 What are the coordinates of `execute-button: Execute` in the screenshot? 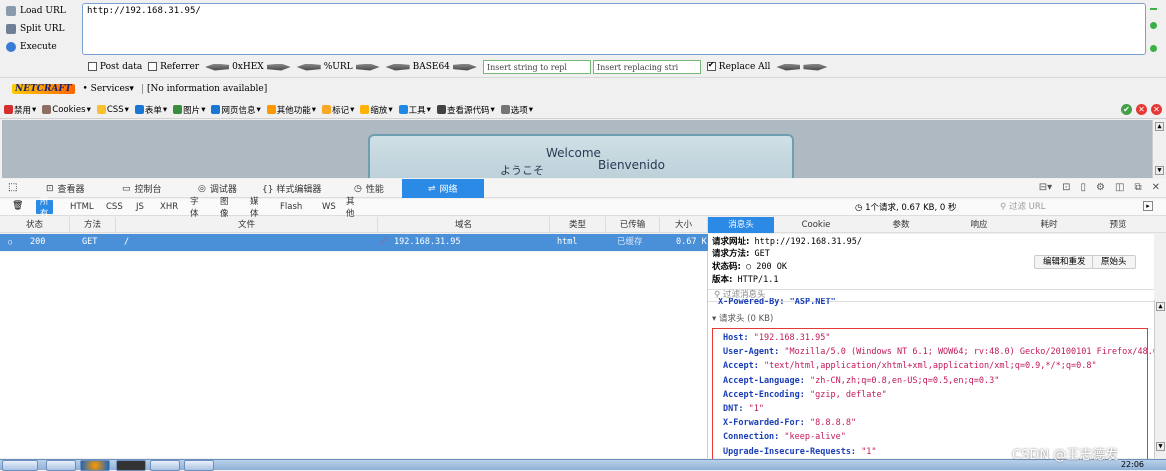 It's located at (44, 47).